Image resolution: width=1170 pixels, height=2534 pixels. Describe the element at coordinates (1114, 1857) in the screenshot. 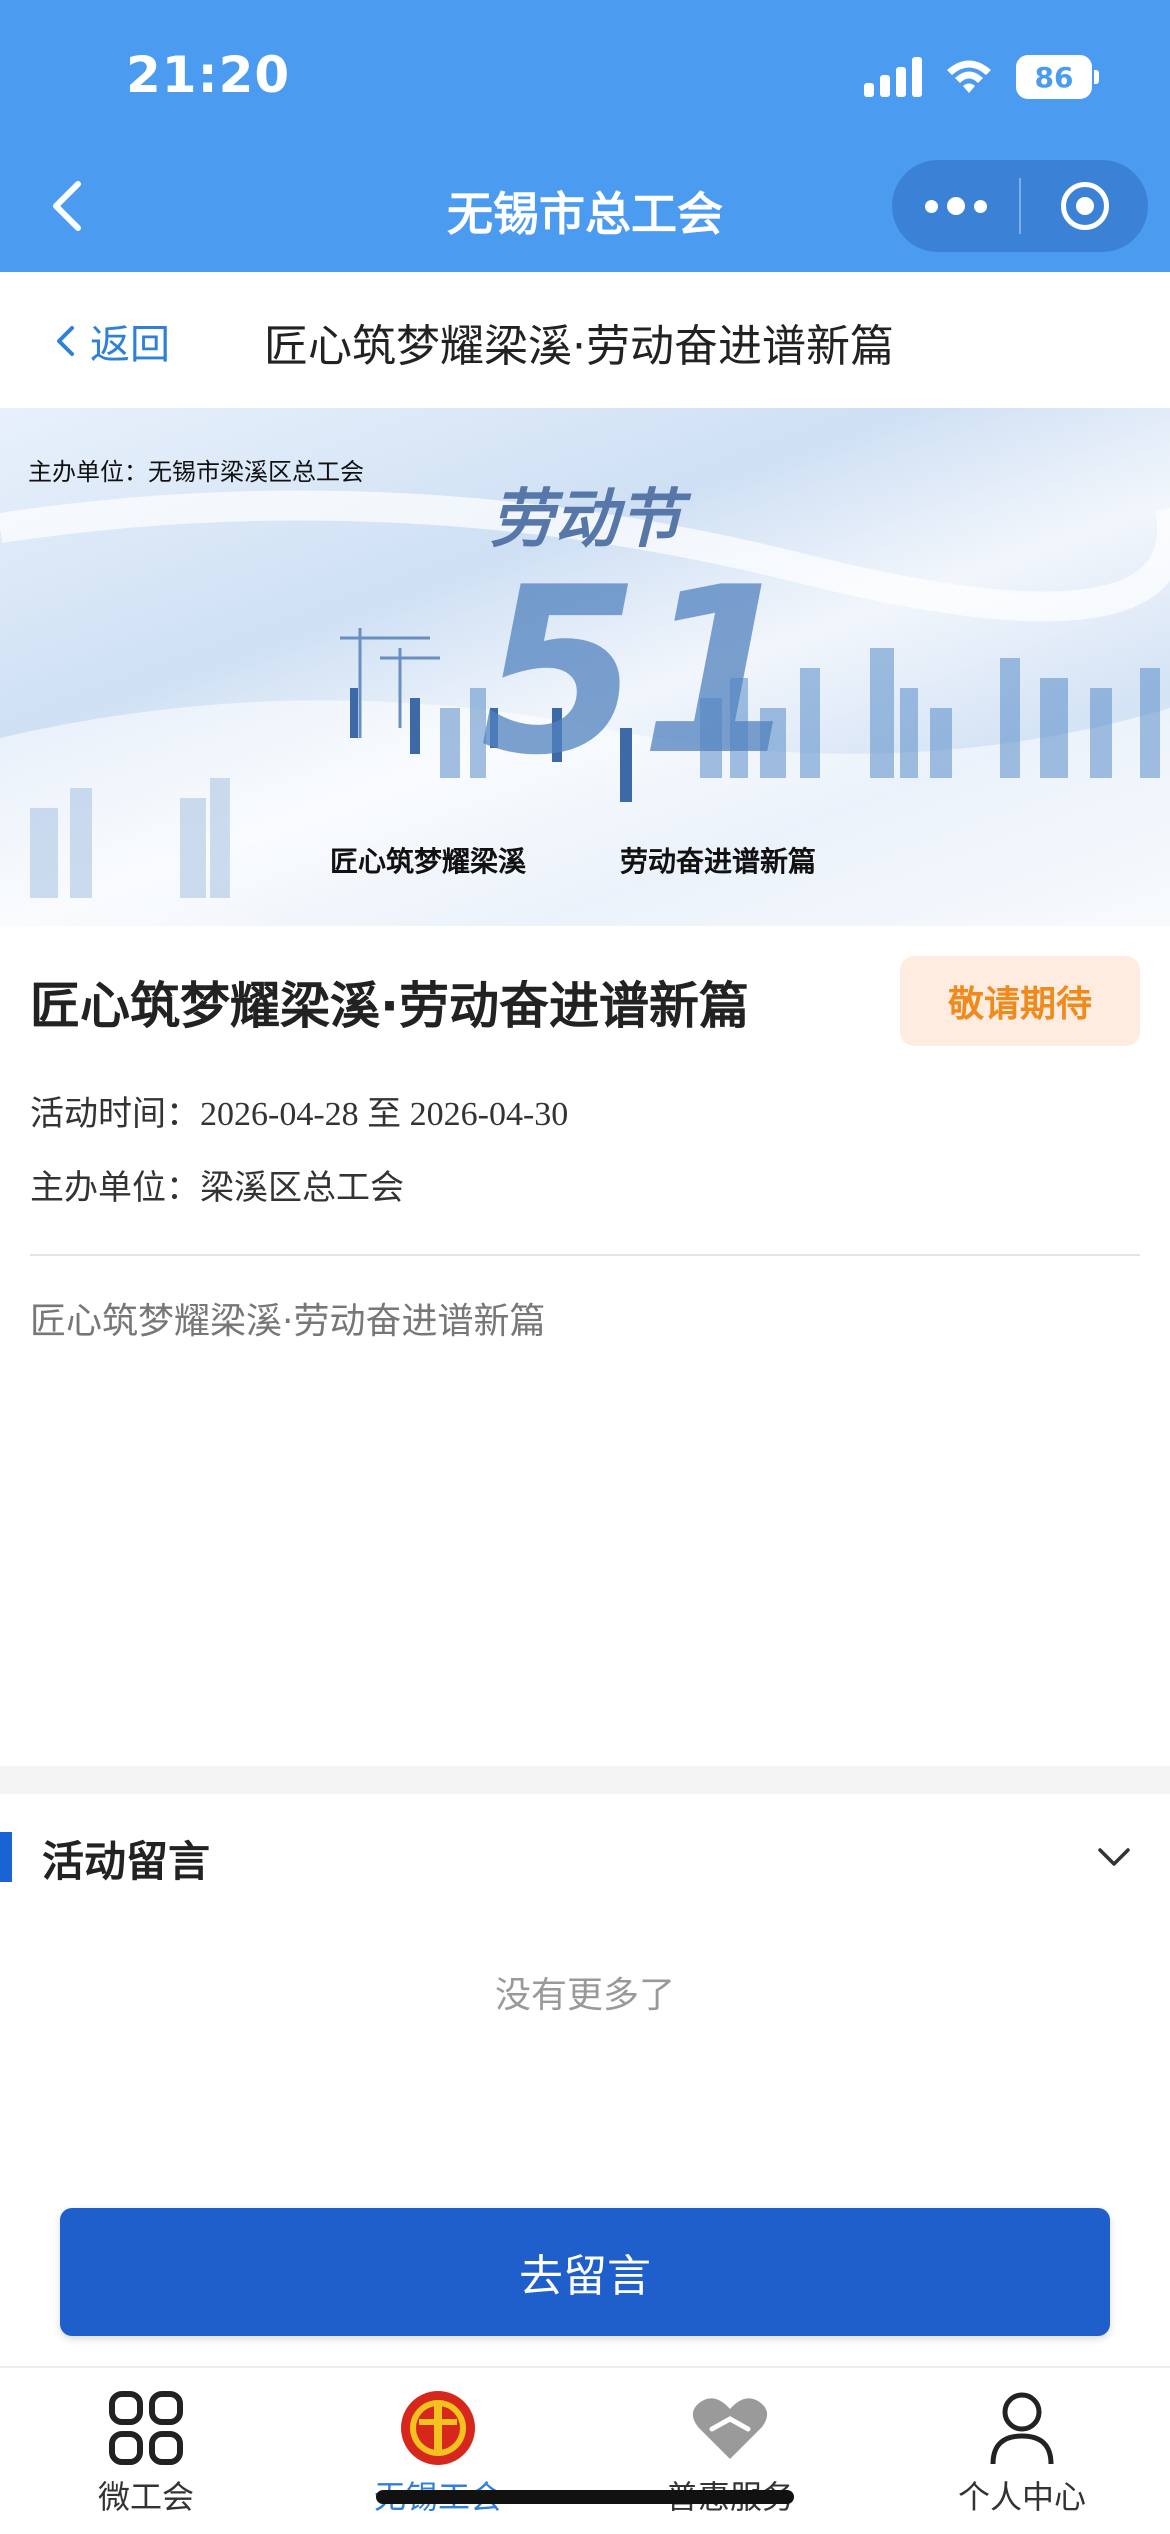

I see `chevron-down-icon` at that location.